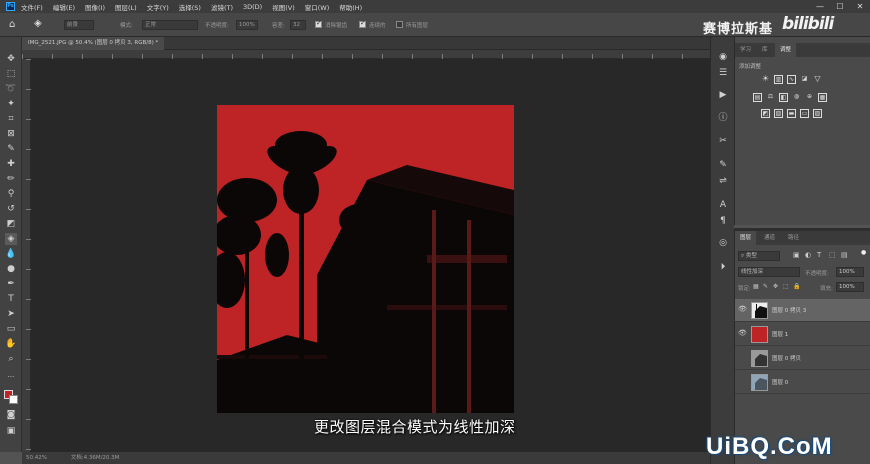 The width and height of the screenshot is (870, 464). I want to click on layer-row: 👁 图层 1, so click(802, 334).